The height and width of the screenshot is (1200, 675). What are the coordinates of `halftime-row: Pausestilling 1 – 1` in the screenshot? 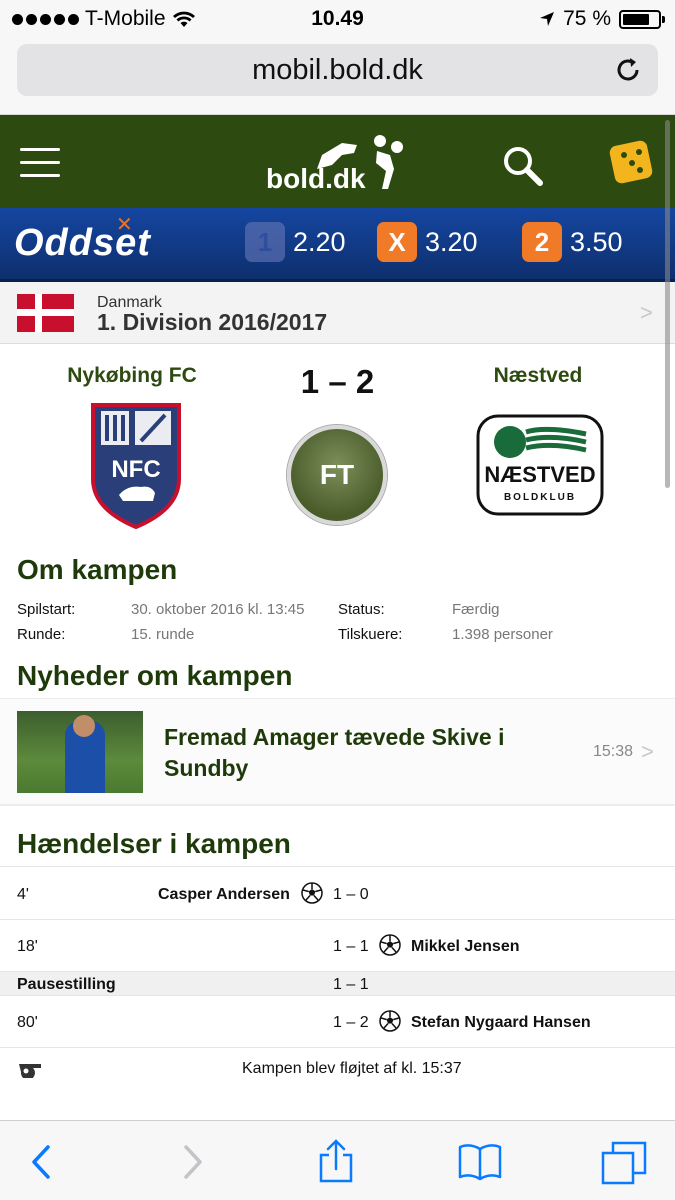 It's located at (337, 984).